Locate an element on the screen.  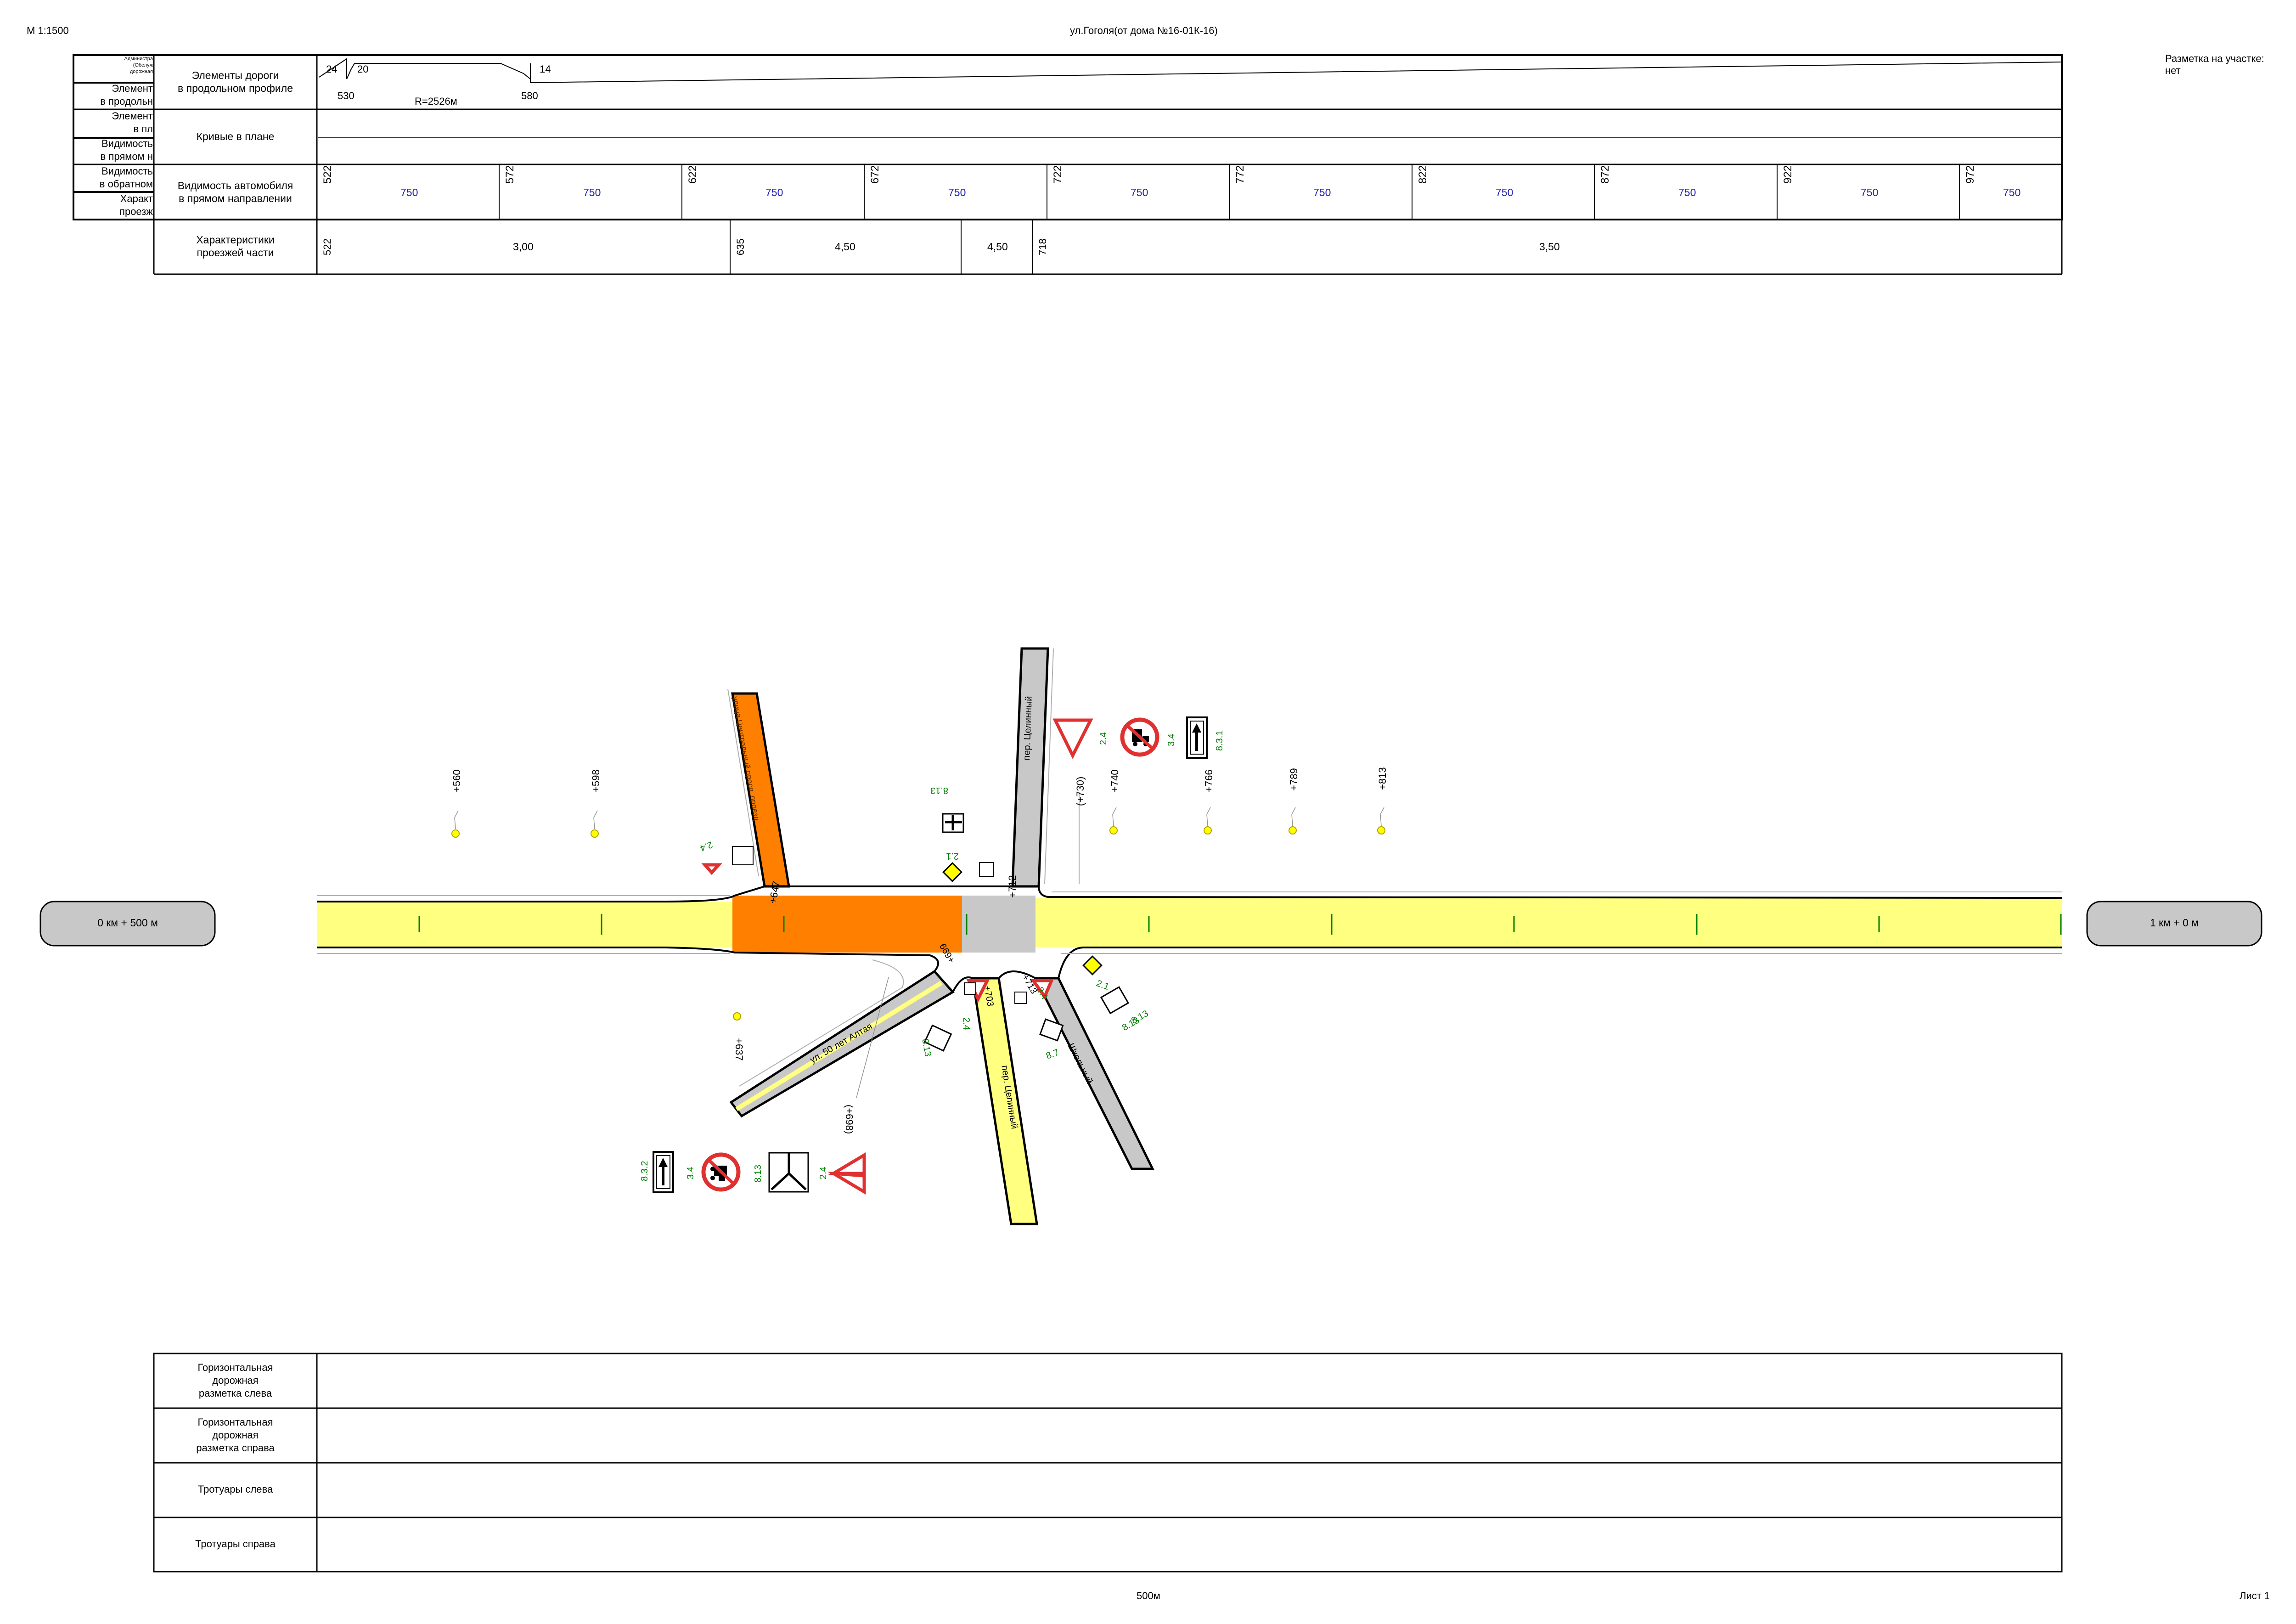
sheet-label: Лист 1 is located at coordinates (2255, 1595).